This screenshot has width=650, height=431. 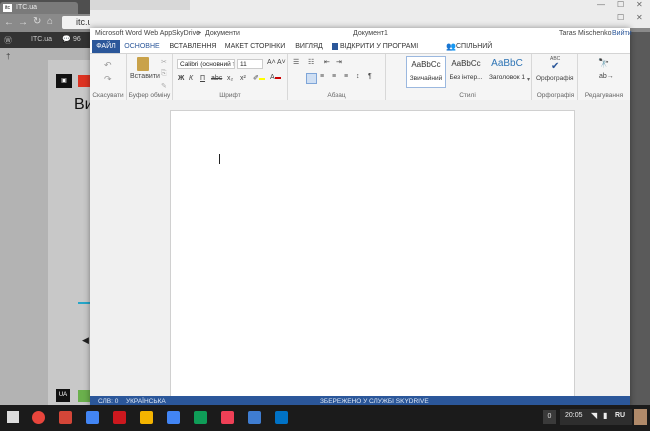 What do you see at coordinates (620, 4) in the screenshot?
I see `maximize-icon: ☐` at bounding box center [620, 4].